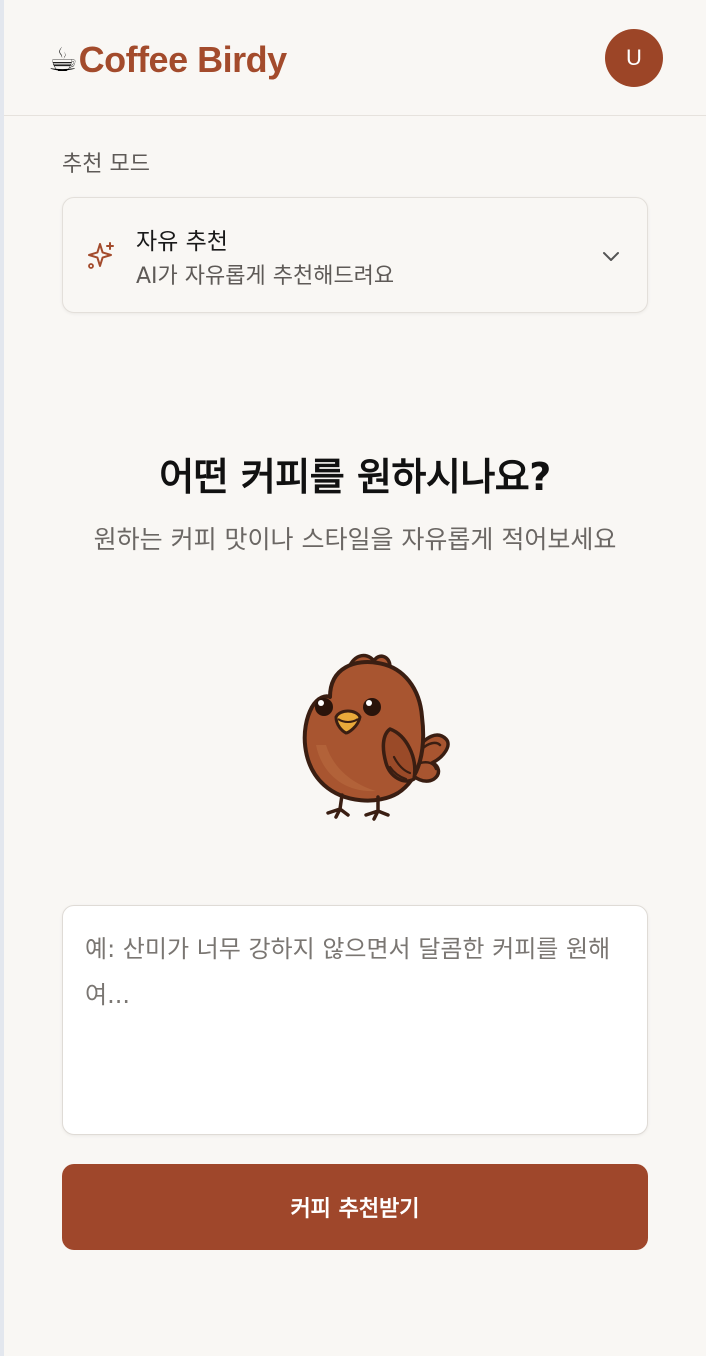 The height and width of the screenshot is (1356, 706). What do you see at coordinates (101, 255) in the screenshot?
I see `sparkles-icon` at bounding box center [101, 255].